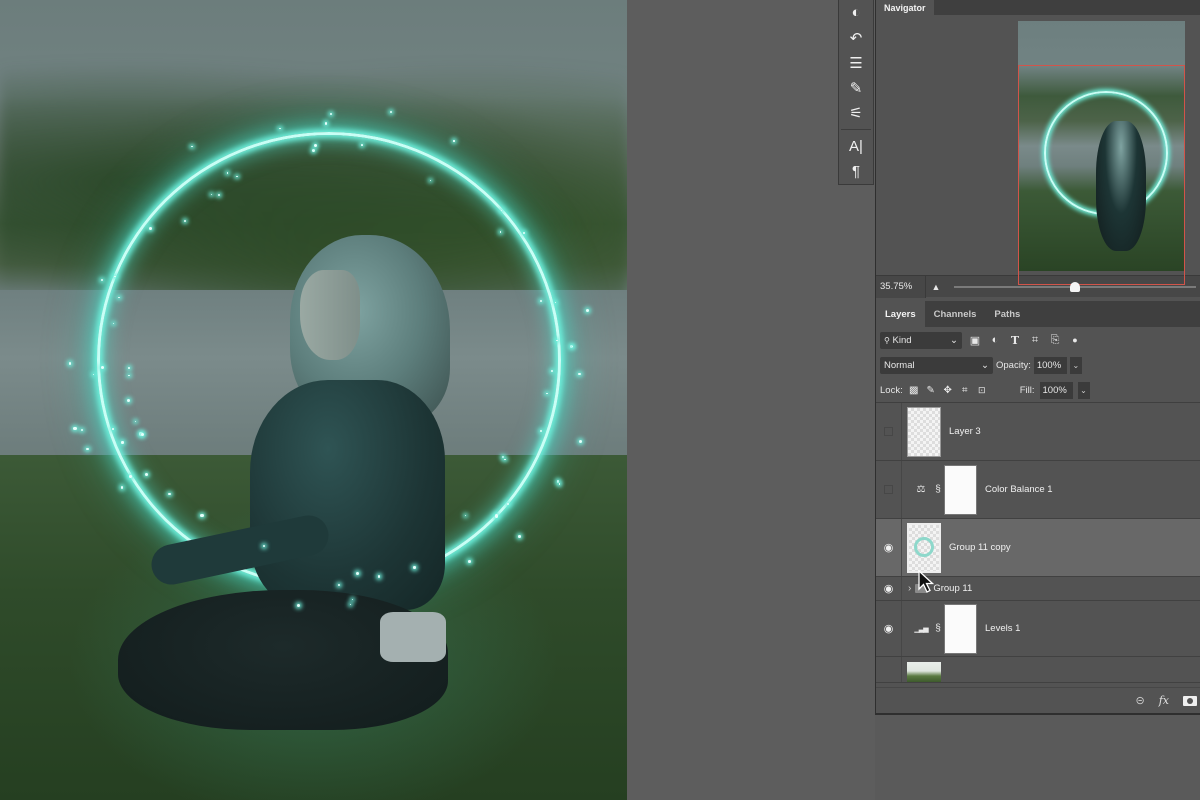 This screenshot has width=1200, height=800. I want to click on smart-object-filter-icon: ⎘, so click(1055, 340).